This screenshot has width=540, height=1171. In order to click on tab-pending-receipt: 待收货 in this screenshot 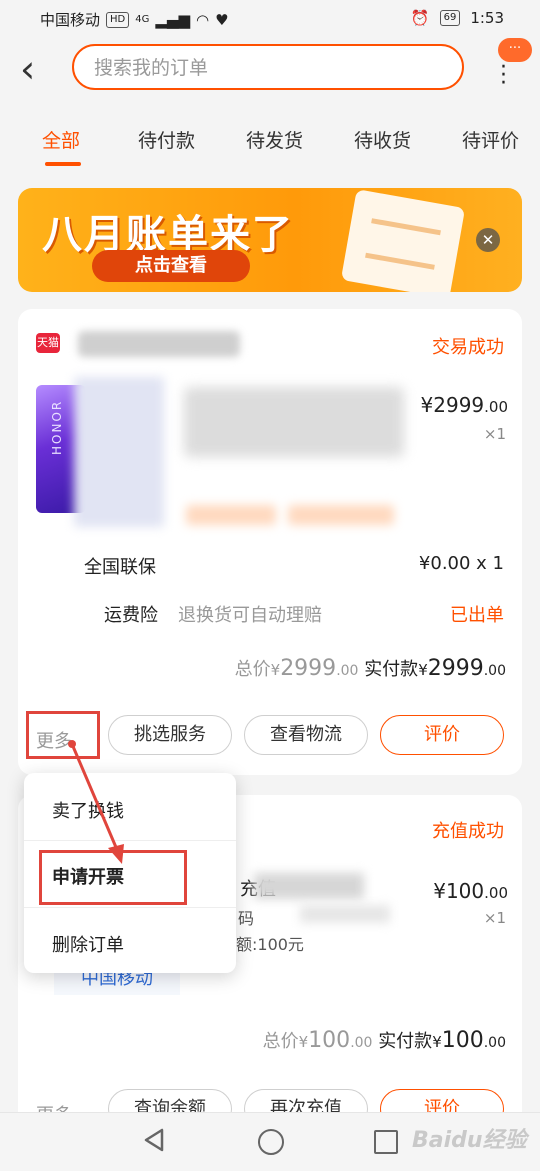, I will do `click(382, 139)`.